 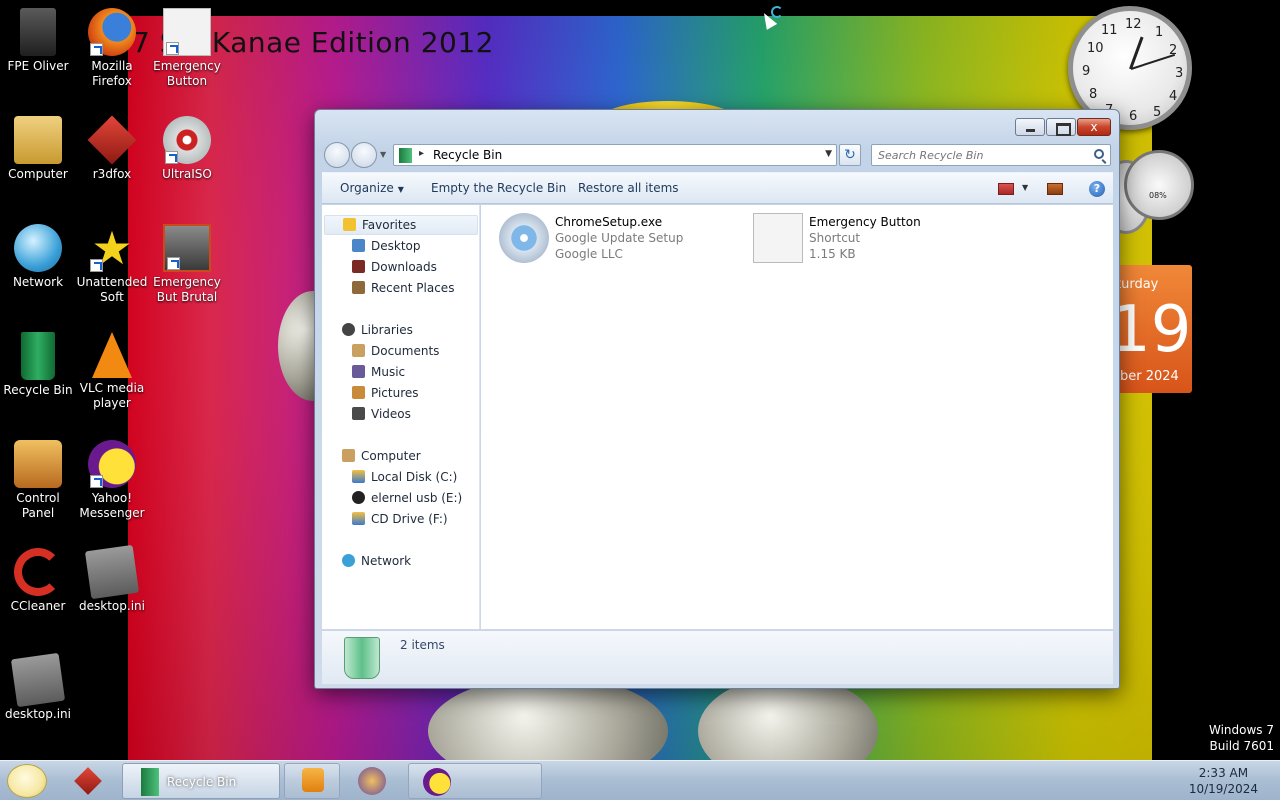 What do you see at coordinates (407, 498) in the screenshot?
I see `nav-usb-drive: elernel usb (E:)` at bounding box center [407, 498].